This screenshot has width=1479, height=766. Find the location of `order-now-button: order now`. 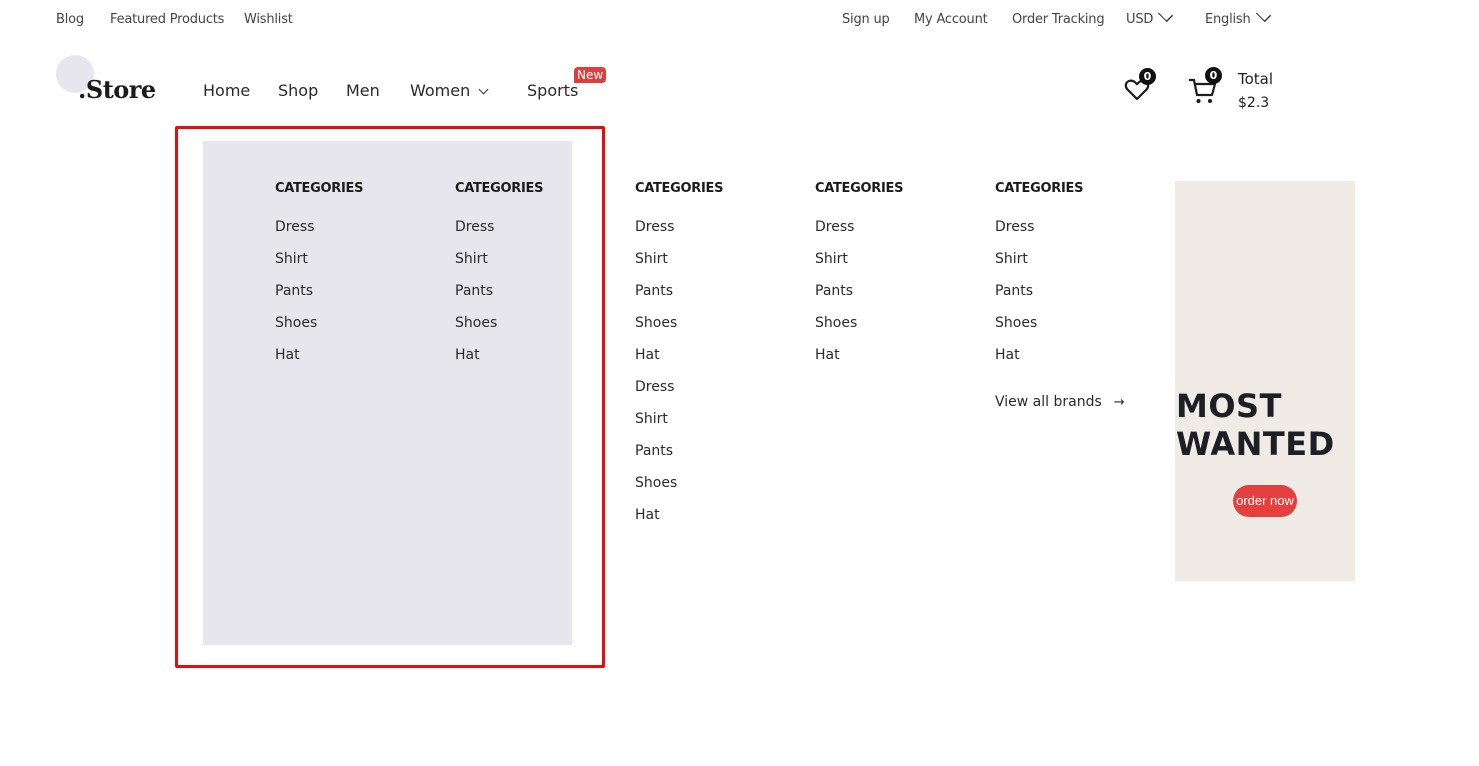

order-now-button: order now is located at coordinates (1265, 501).